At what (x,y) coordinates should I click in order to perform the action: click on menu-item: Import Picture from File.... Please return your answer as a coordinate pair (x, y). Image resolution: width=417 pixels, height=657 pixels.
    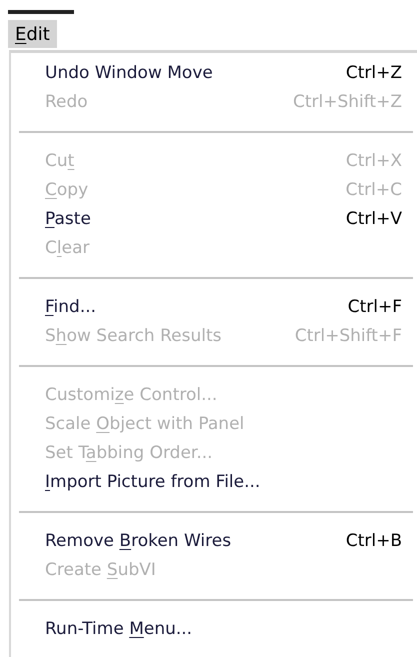
    Looking at the image, I should click on (214, 482).